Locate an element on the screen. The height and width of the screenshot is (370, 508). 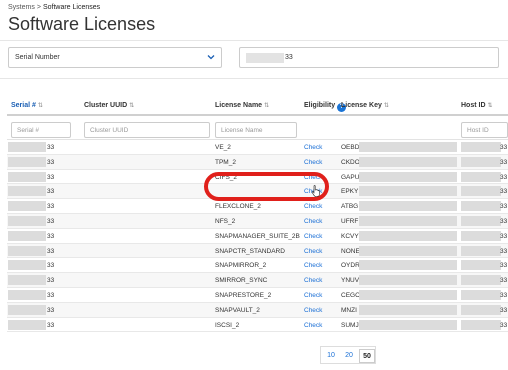
column-header-host-id: Host ID ⇅ is located at coordinates (477, 105).